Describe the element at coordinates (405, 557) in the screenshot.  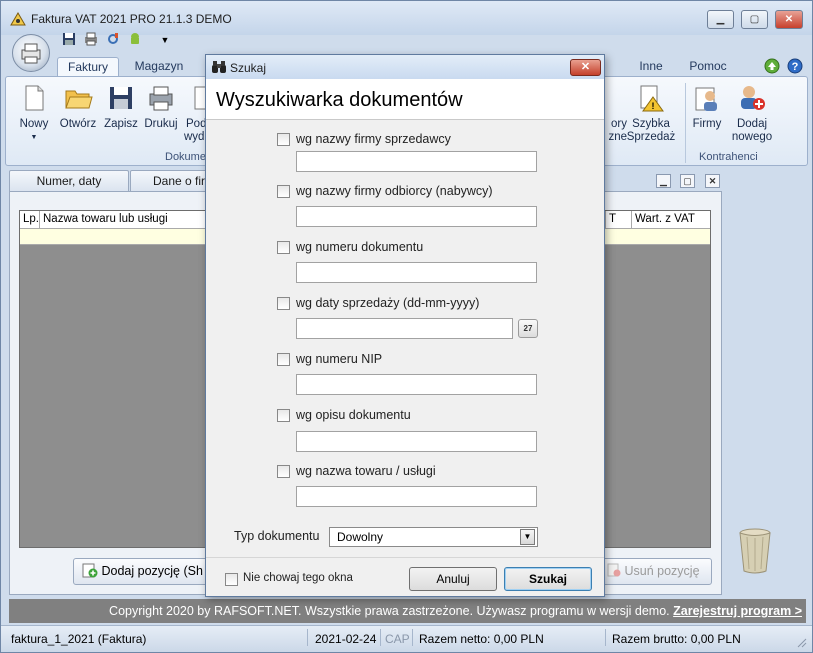
I see `dialog-footer-divider` at that location.